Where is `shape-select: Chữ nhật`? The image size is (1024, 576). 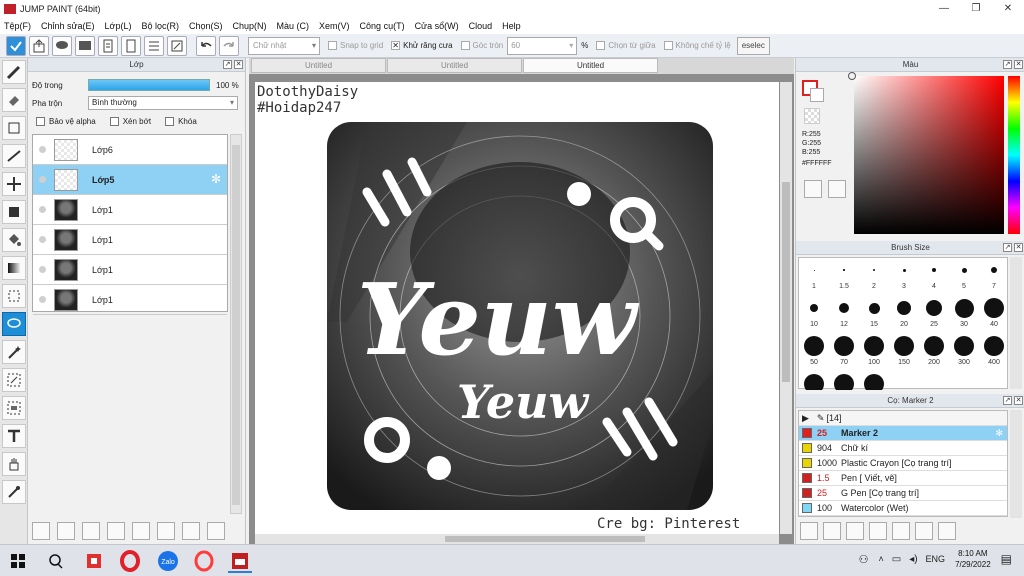 shape-select: Chữ nhật is located at coordinates (284, 45).